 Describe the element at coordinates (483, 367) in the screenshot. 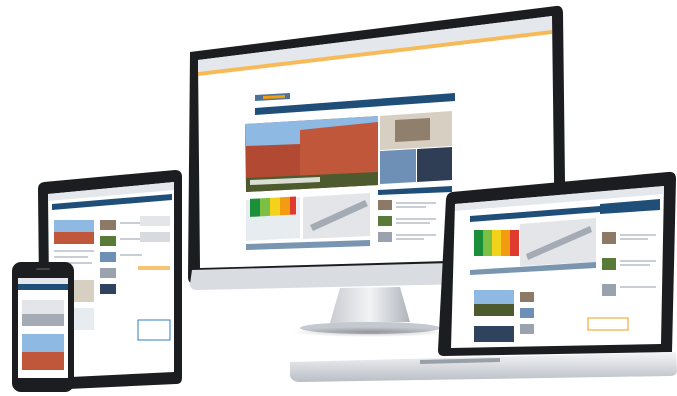

I see `laptop-base` at that location.